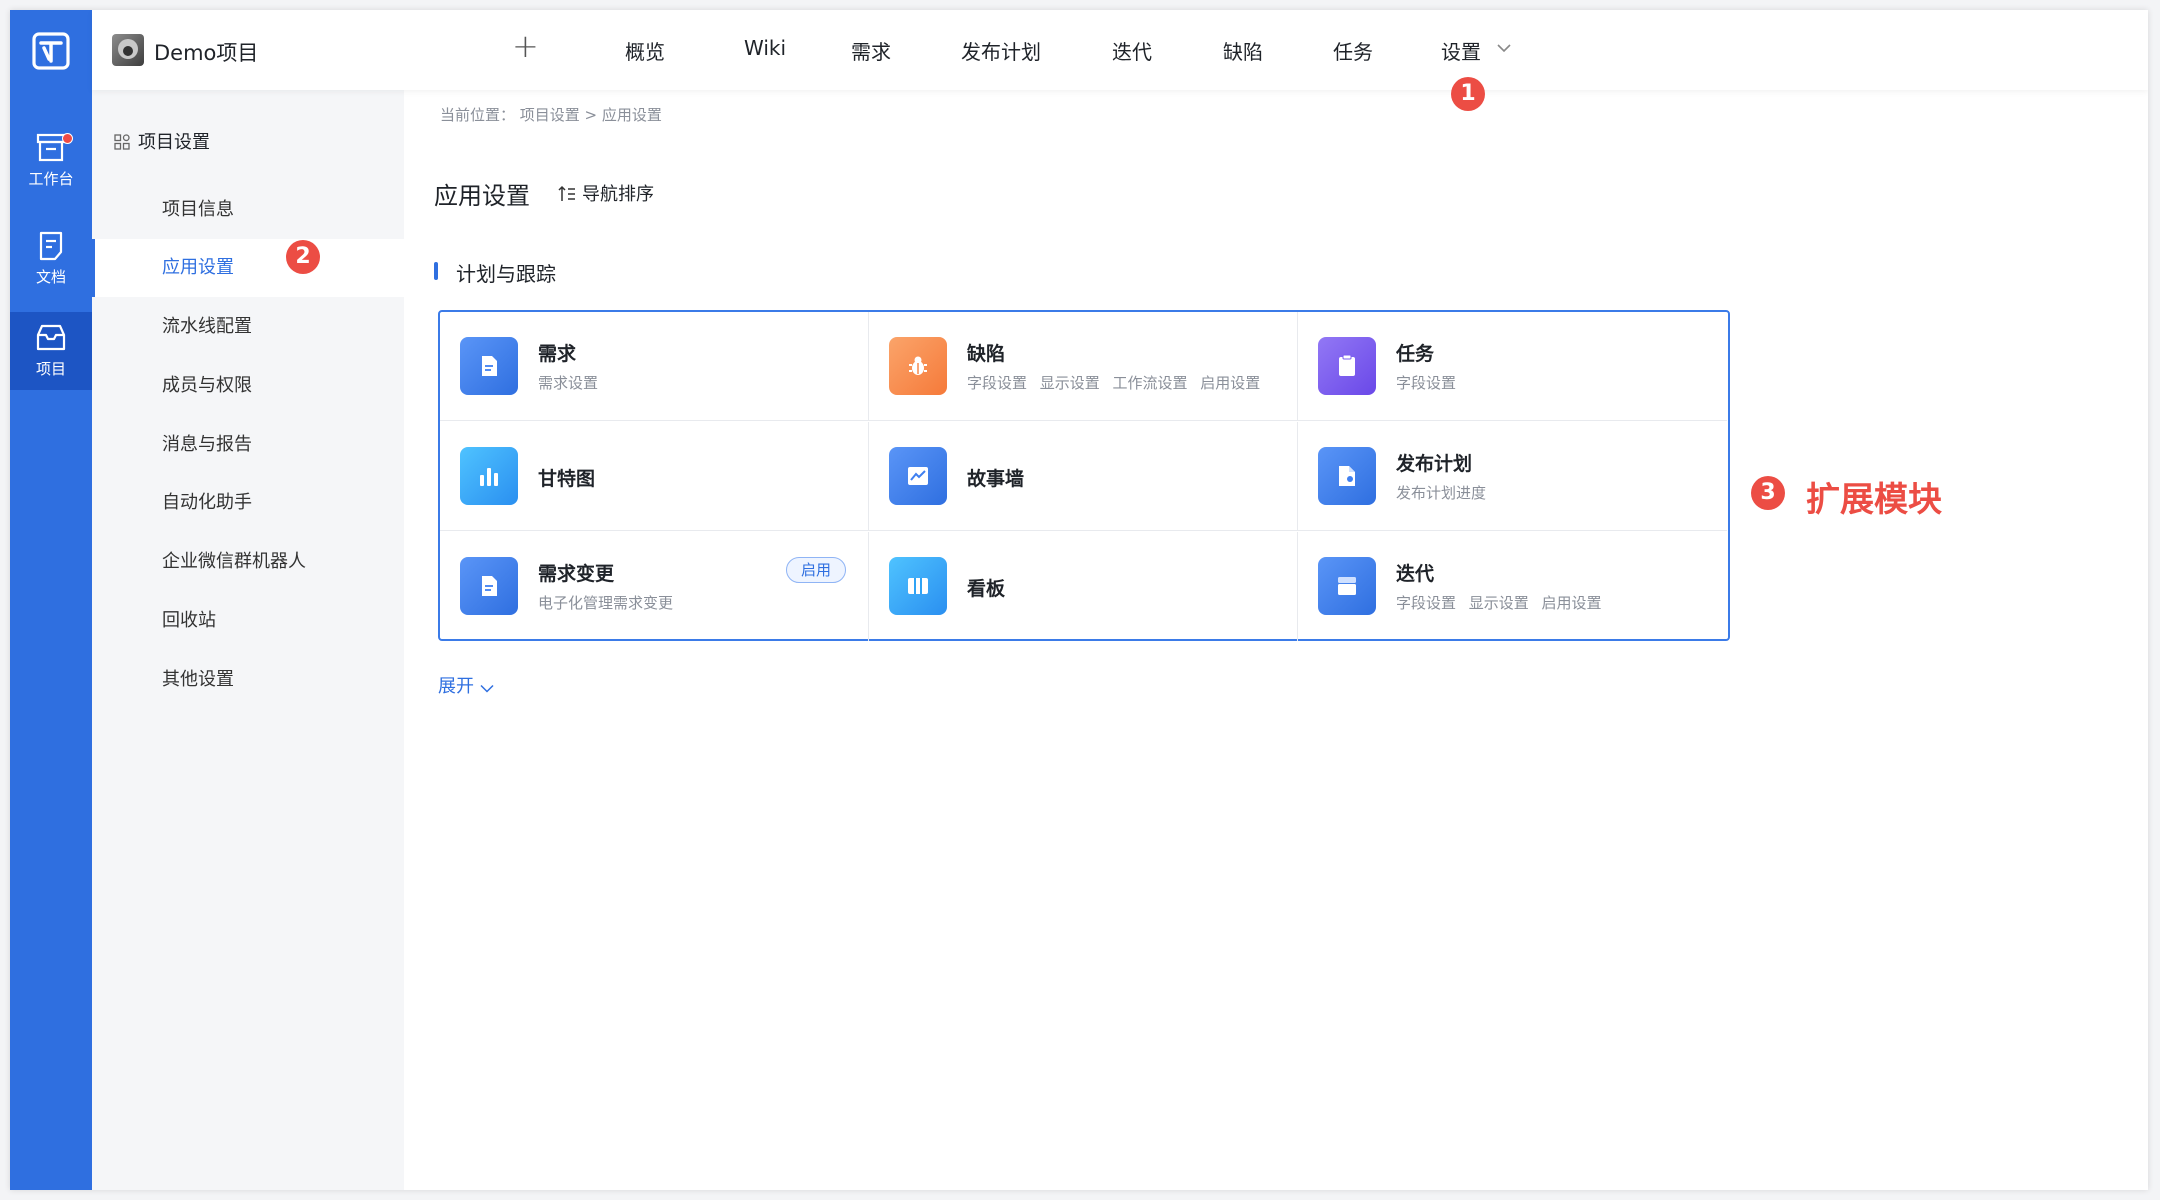  I want to click on grid-apps-icon, so click(122, 142).